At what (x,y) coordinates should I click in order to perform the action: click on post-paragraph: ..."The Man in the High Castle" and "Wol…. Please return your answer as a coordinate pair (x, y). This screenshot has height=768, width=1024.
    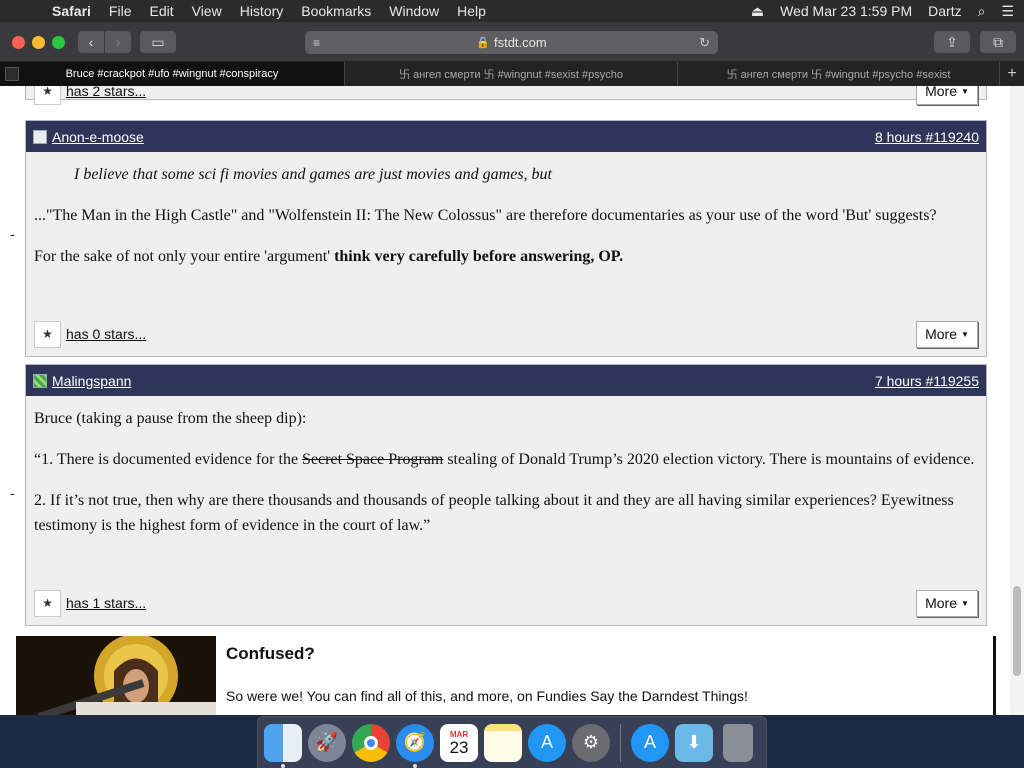
    Looking at the image, I should click on (485, 215).